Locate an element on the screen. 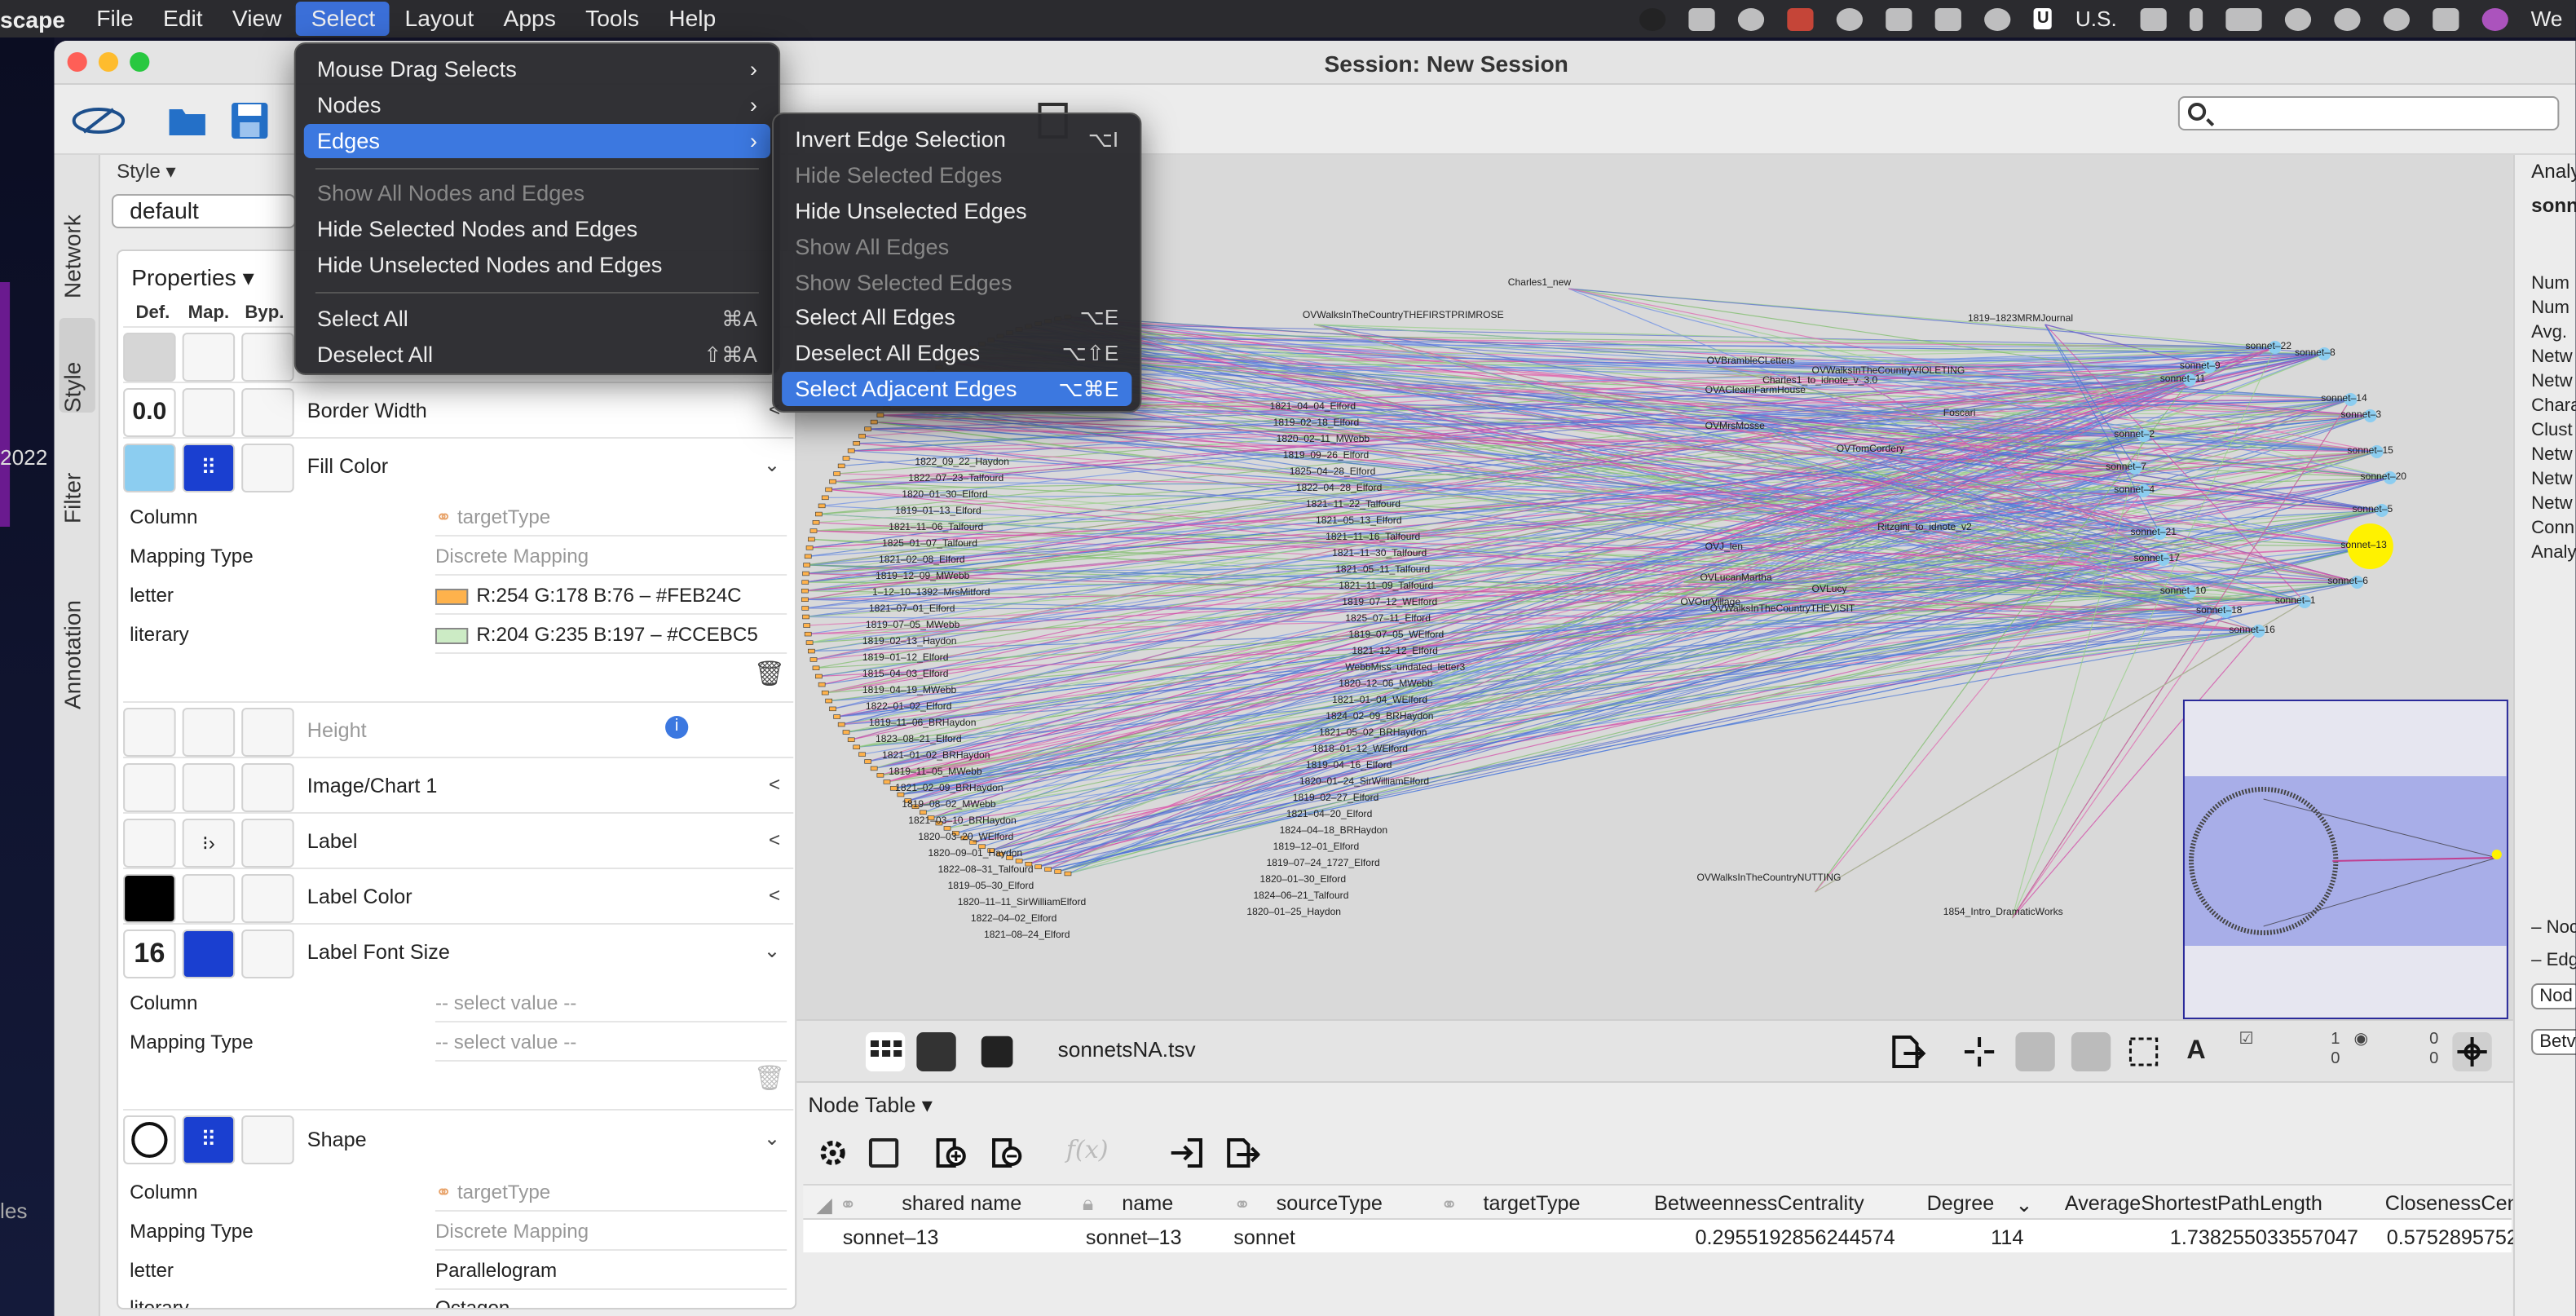 The image size is (2576, 1316). literary-node-label: Ritzgini_to_idnote_v2 is located at coordinates (1924, 528).